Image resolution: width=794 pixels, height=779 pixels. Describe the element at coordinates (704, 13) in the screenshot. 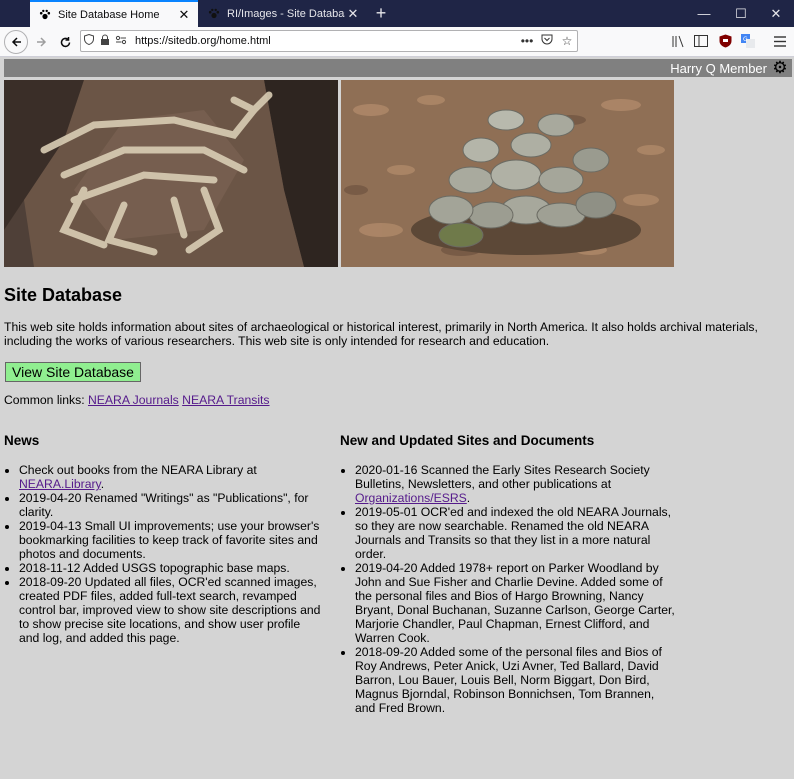

I see `minimize-button: —` at that location.